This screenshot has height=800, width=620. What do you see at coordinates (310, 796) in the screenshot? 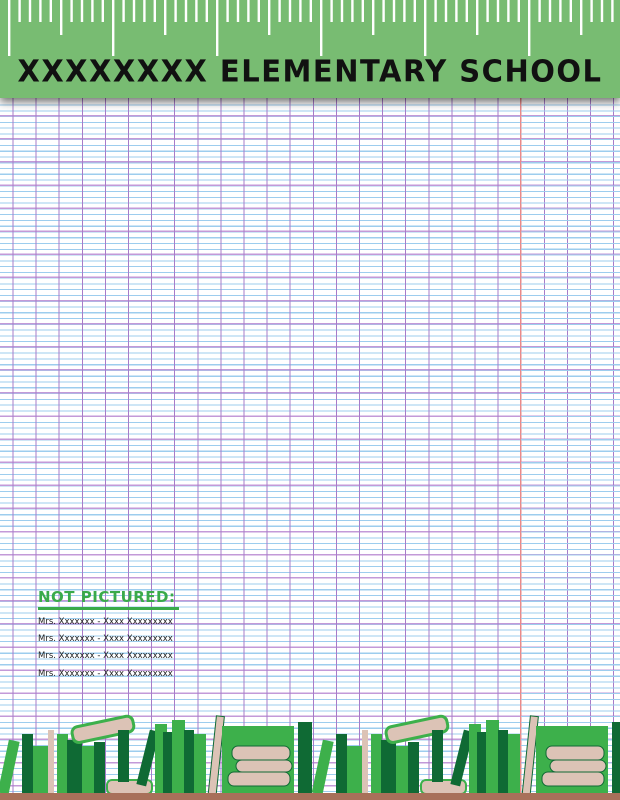
I see `shelf` at bounding box center [310, 796].